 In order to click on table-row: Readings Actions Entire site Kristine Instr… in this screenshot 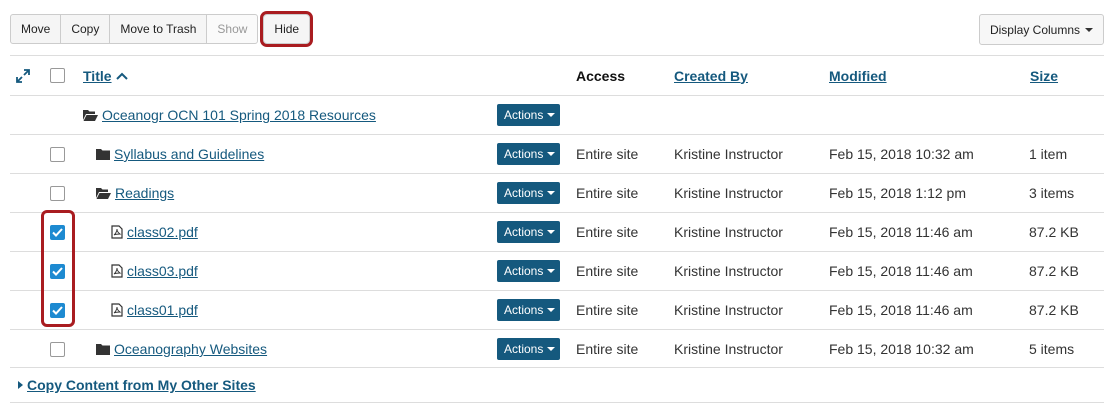, I will do `click(557, 192)`.